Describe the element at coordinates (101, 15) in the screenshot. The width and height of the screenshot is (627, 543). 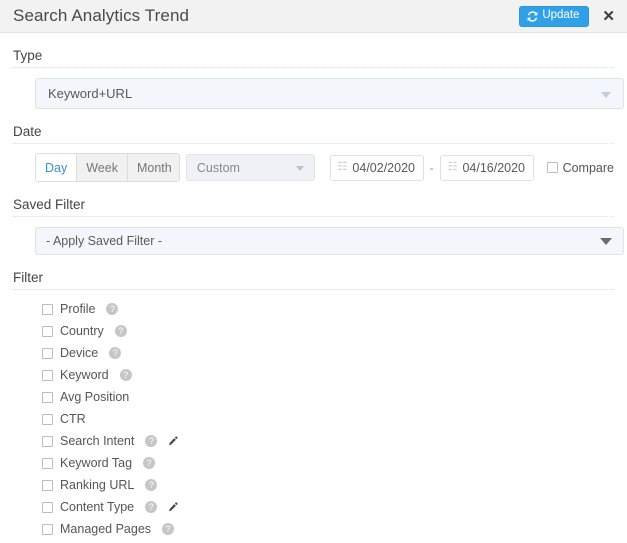
I see `page-title: Search Analytics Trend` at that location.